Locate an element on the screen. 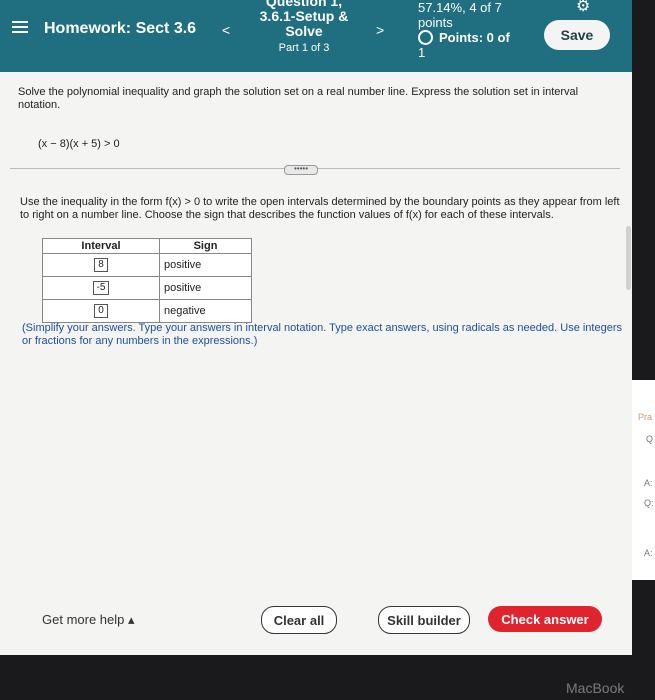 The height and width of the screenshot is (700, 655). check-answer-button: Check answer is located at coordinates (545, 619).